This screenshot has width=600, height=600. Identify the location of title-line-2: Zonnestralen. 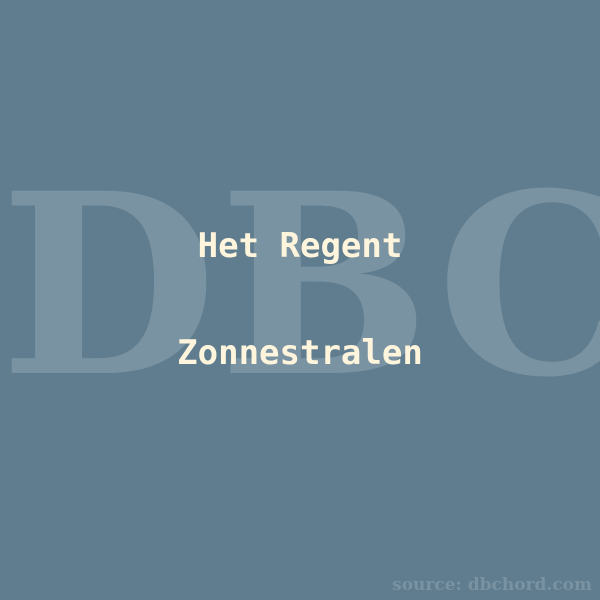
(300, 353).